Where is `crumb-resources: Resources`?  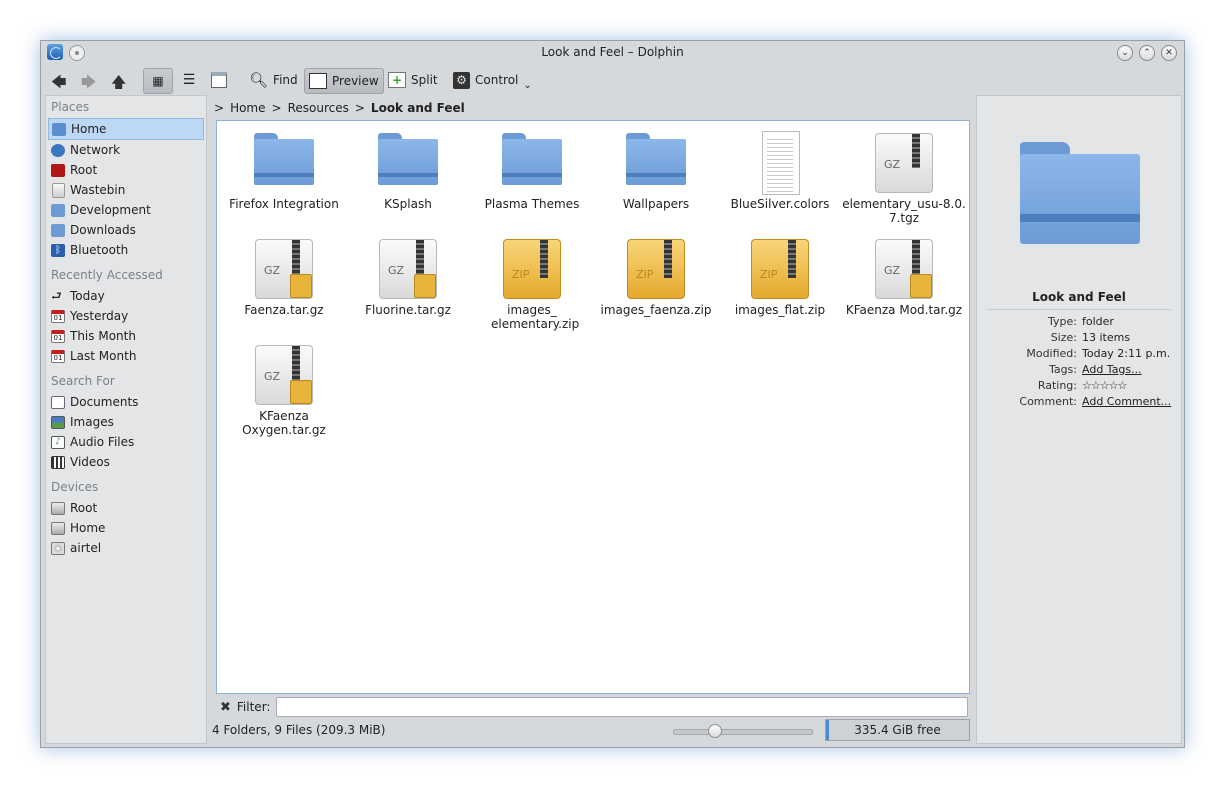
crumb-resources: Resources is located at coordinates (318, 108).